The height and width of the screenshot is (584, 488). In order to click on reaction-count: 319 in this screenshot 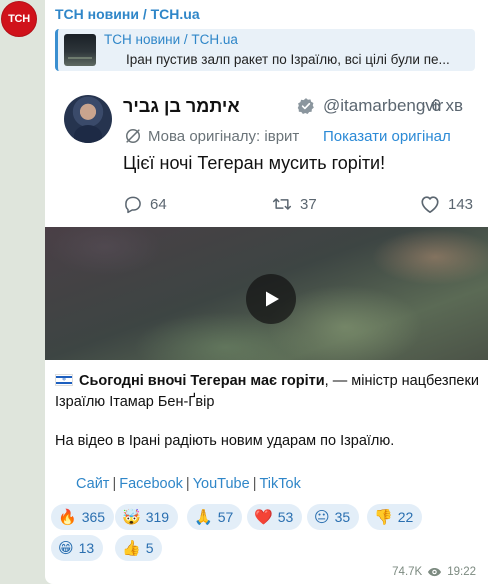, I will do `click(157, 517)`.